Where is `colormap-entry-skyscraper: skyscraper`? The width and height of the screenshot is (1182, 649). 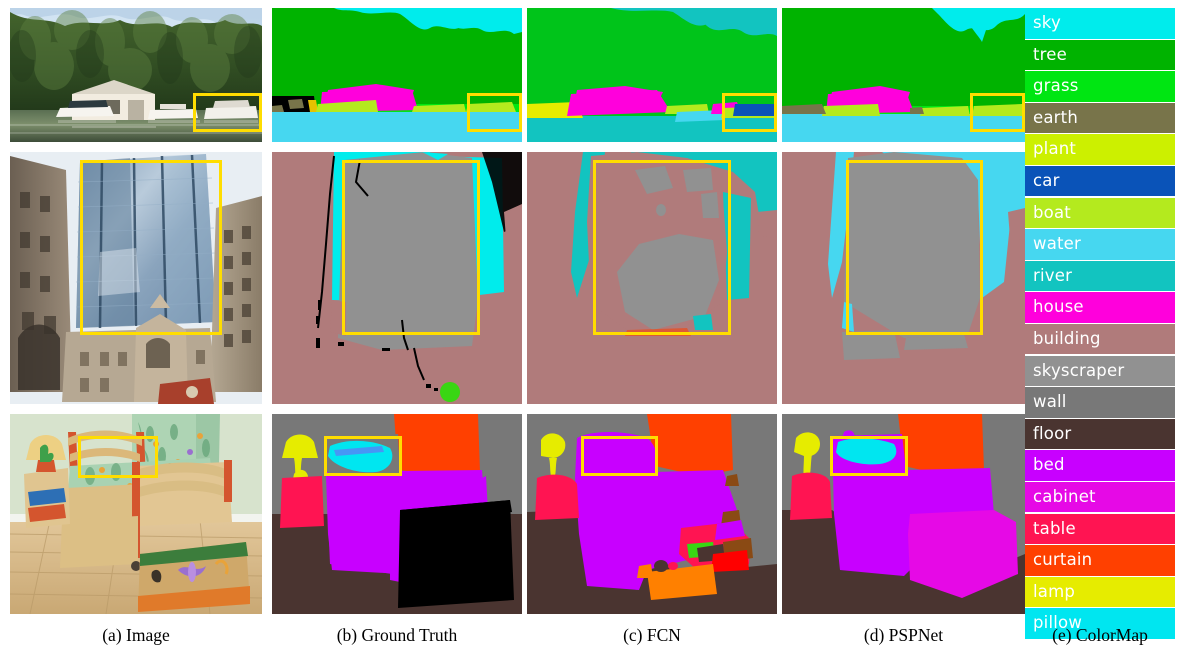 colormap-entry-skyscraper: skyscraper is located at coordinates (1100, 371).